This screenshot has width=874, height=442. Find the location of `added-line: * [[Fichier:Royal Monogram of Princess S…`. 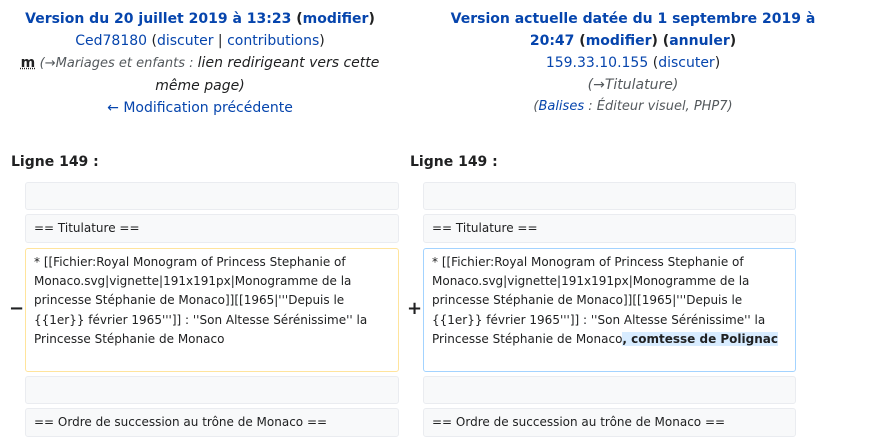

added-line: * [[Fichier:Royal Monogram of Princess S… is located at coordinates (609, 310).